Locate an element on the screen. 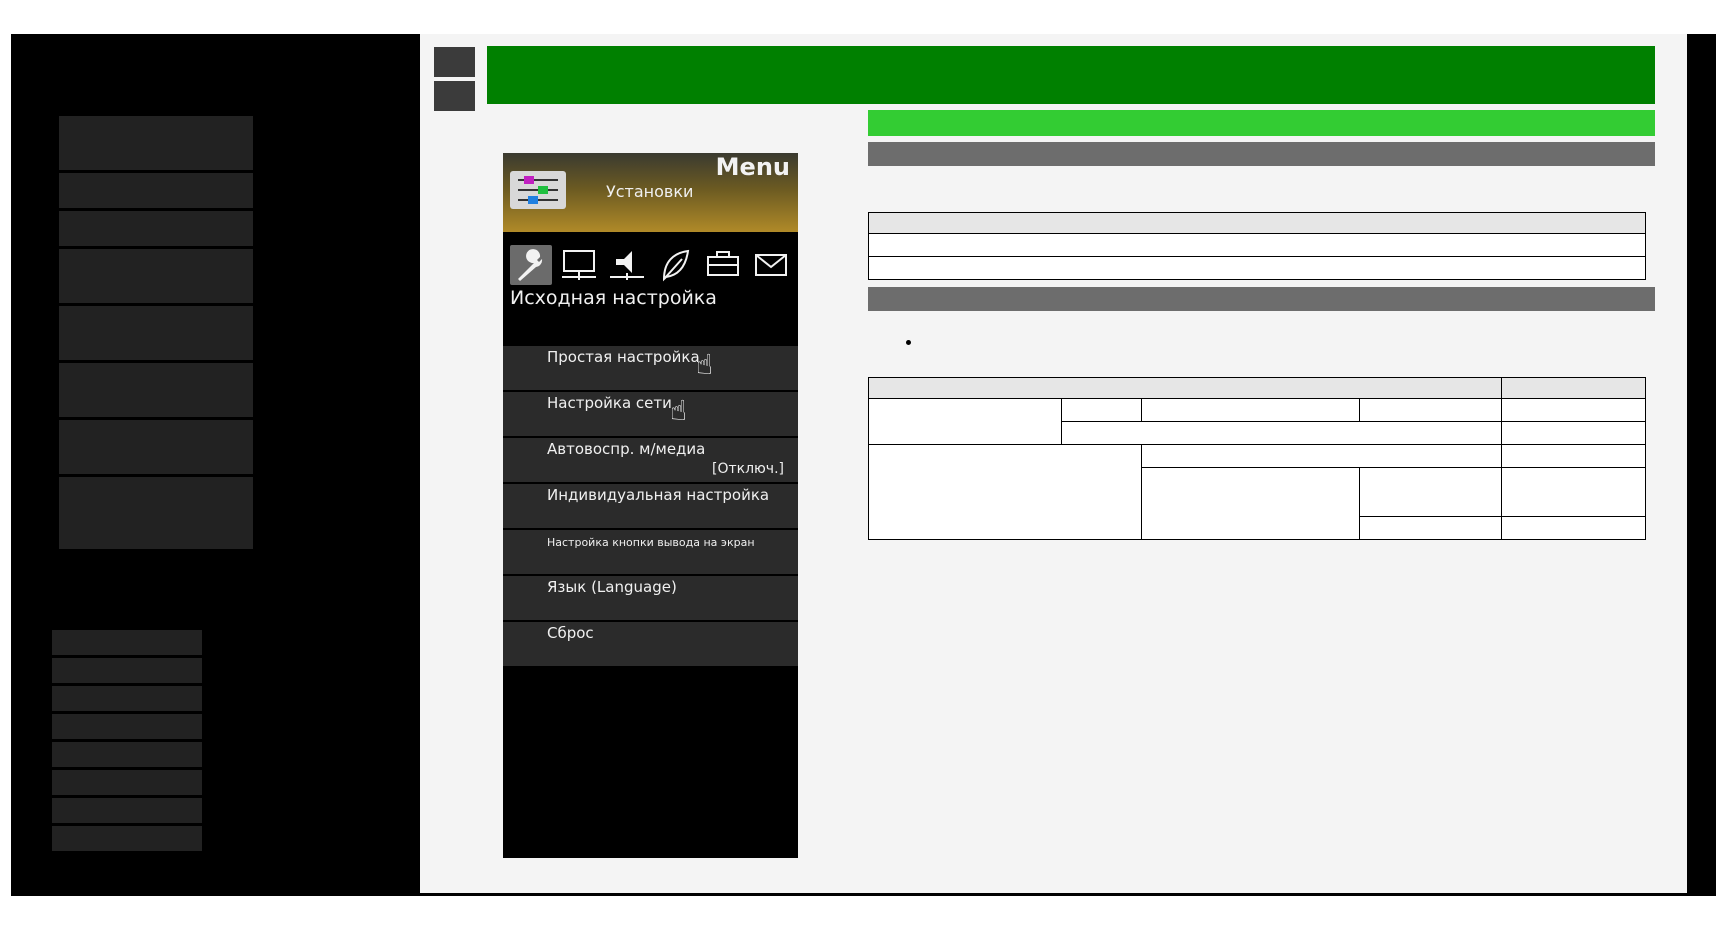 Image resolution: width=1728 pixels, height=925 pixels. page-header-bar is located at coordinates (1071, 75).